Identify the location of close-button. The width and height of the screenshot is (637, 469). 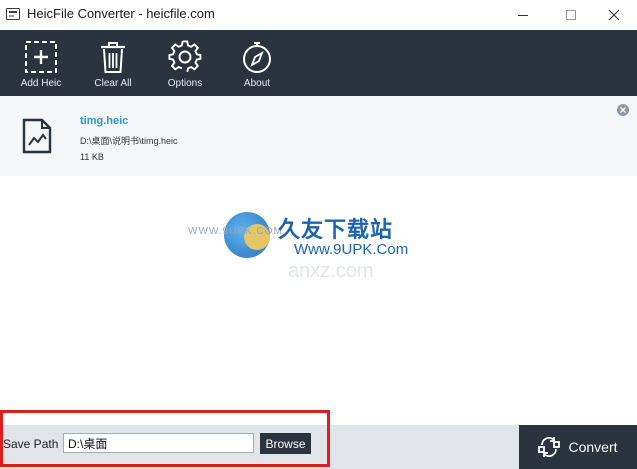
(614, 15).